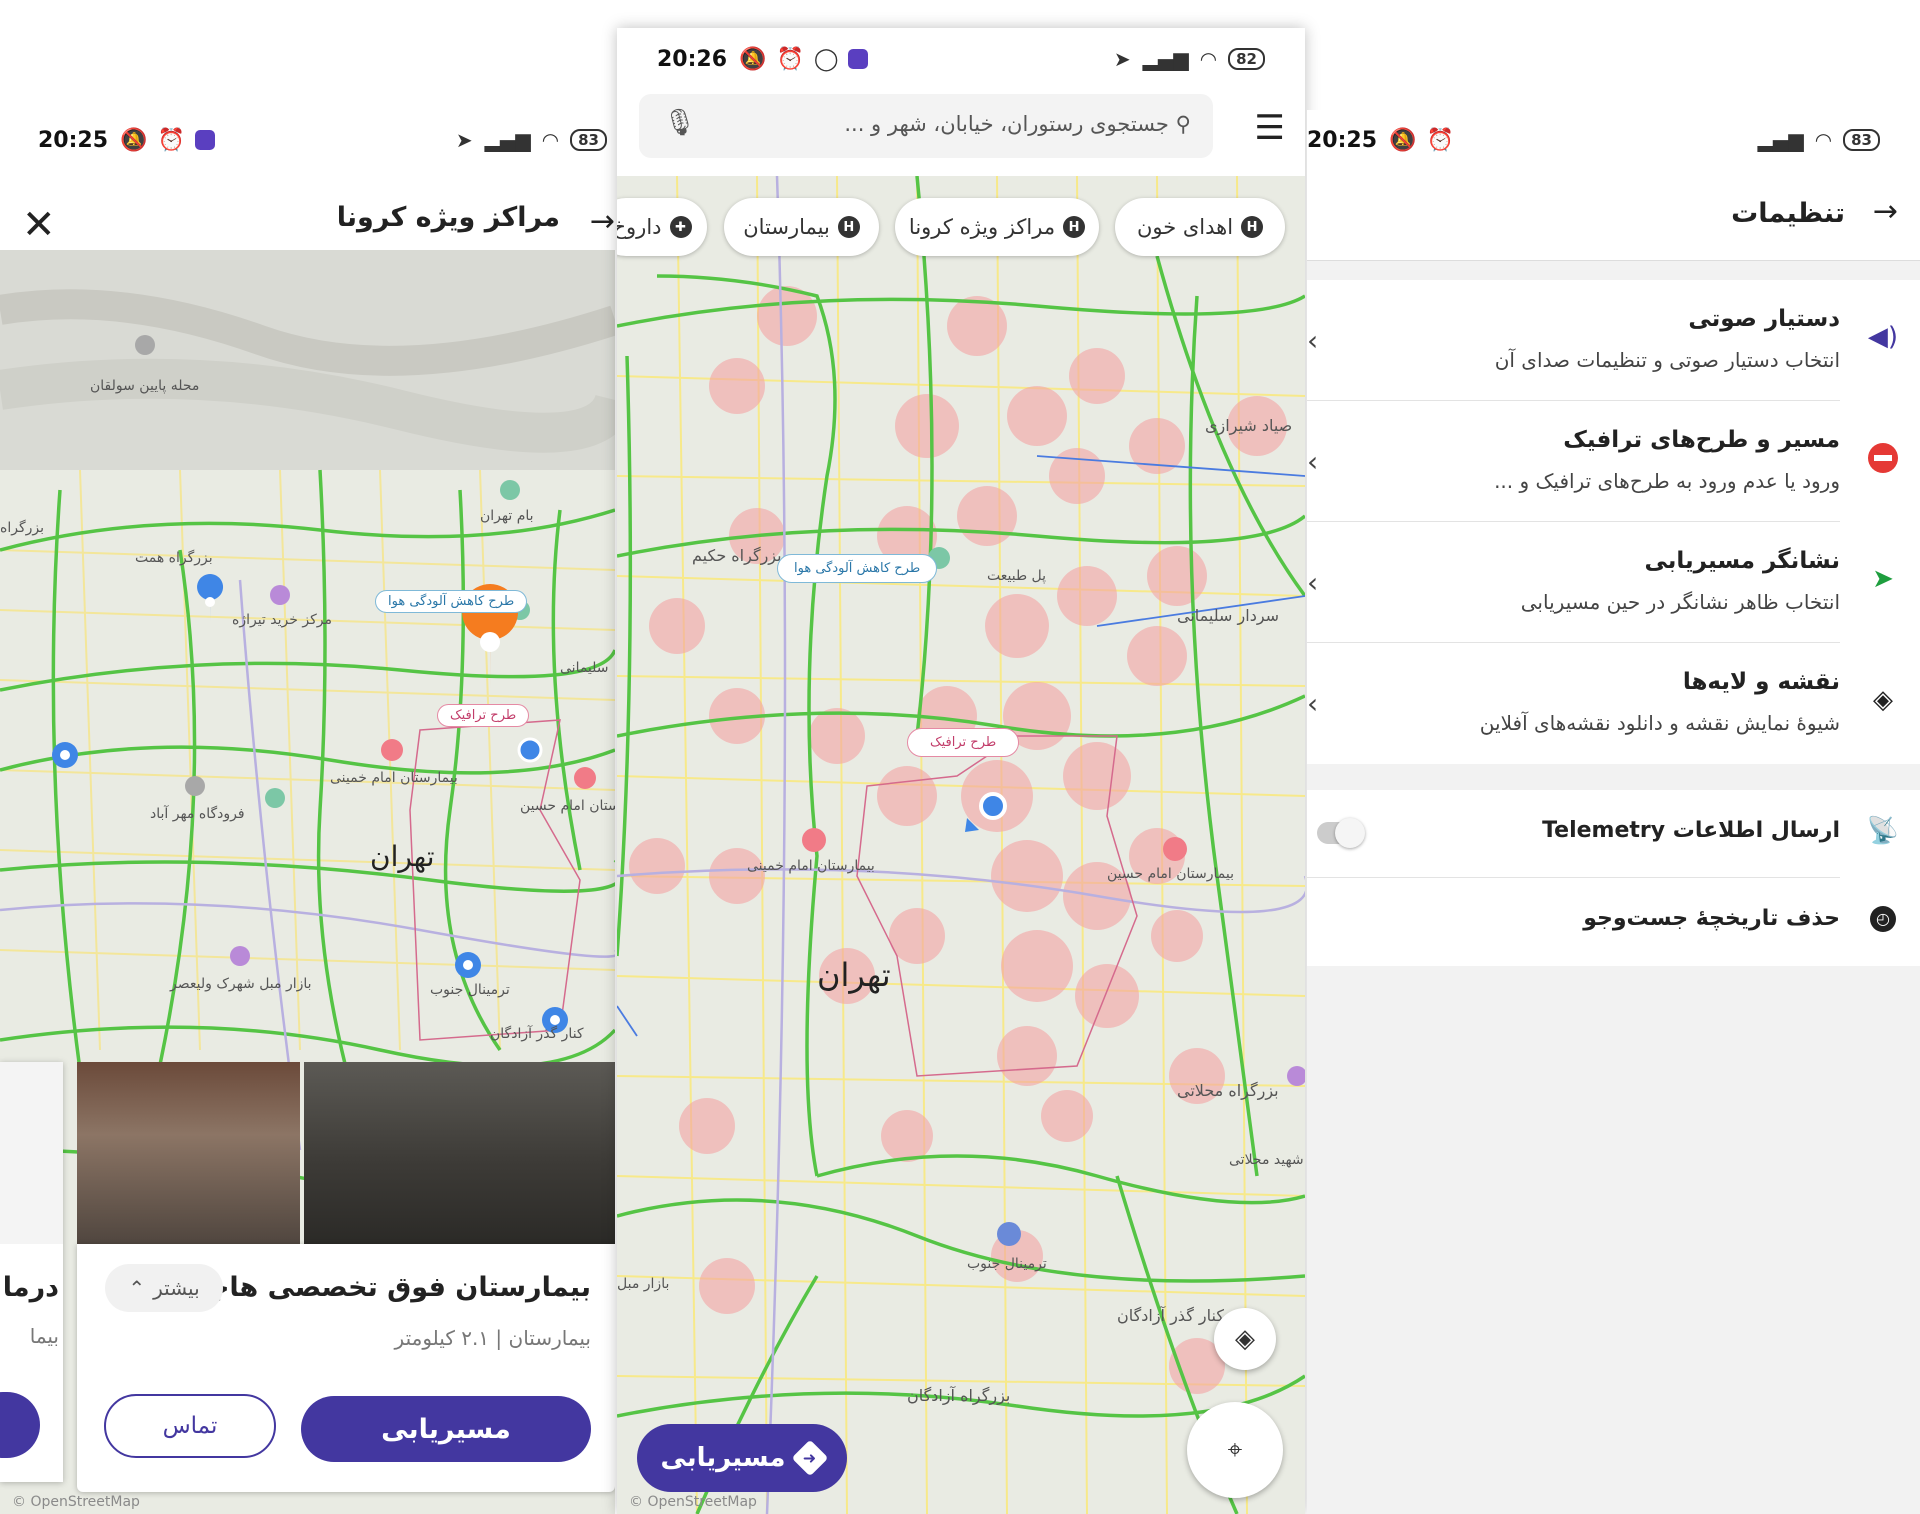  Describe the element at coordinates (742, 1458) in the screenshot. I see `route-button: مسیریابی ➜` at that location.